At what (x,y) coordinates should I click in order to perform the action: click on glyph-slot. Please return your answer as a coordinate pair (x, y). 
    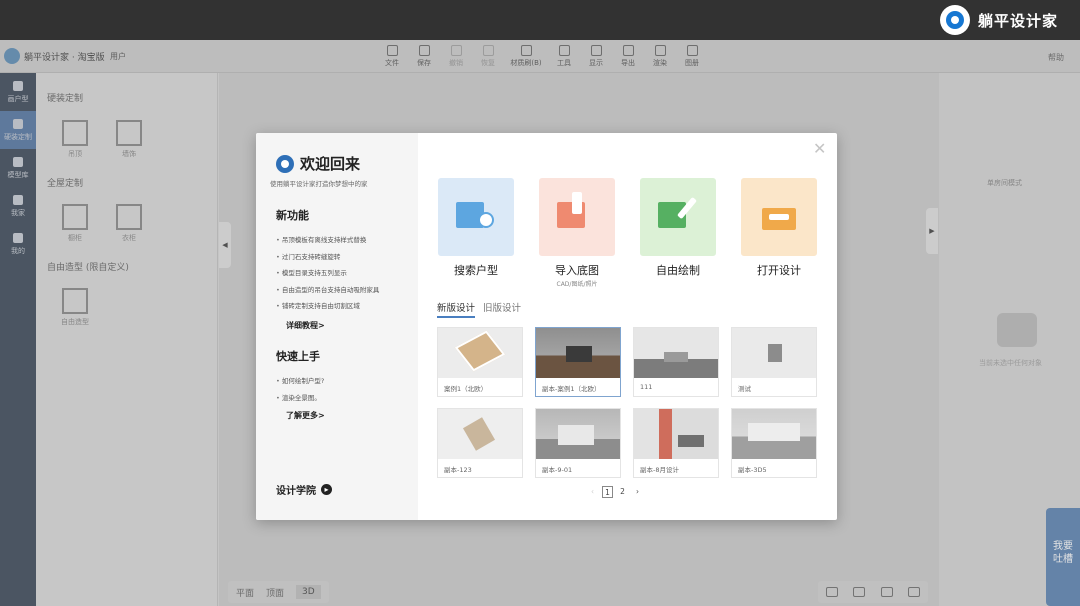
    Looking at the image, I should click on (779, 217).